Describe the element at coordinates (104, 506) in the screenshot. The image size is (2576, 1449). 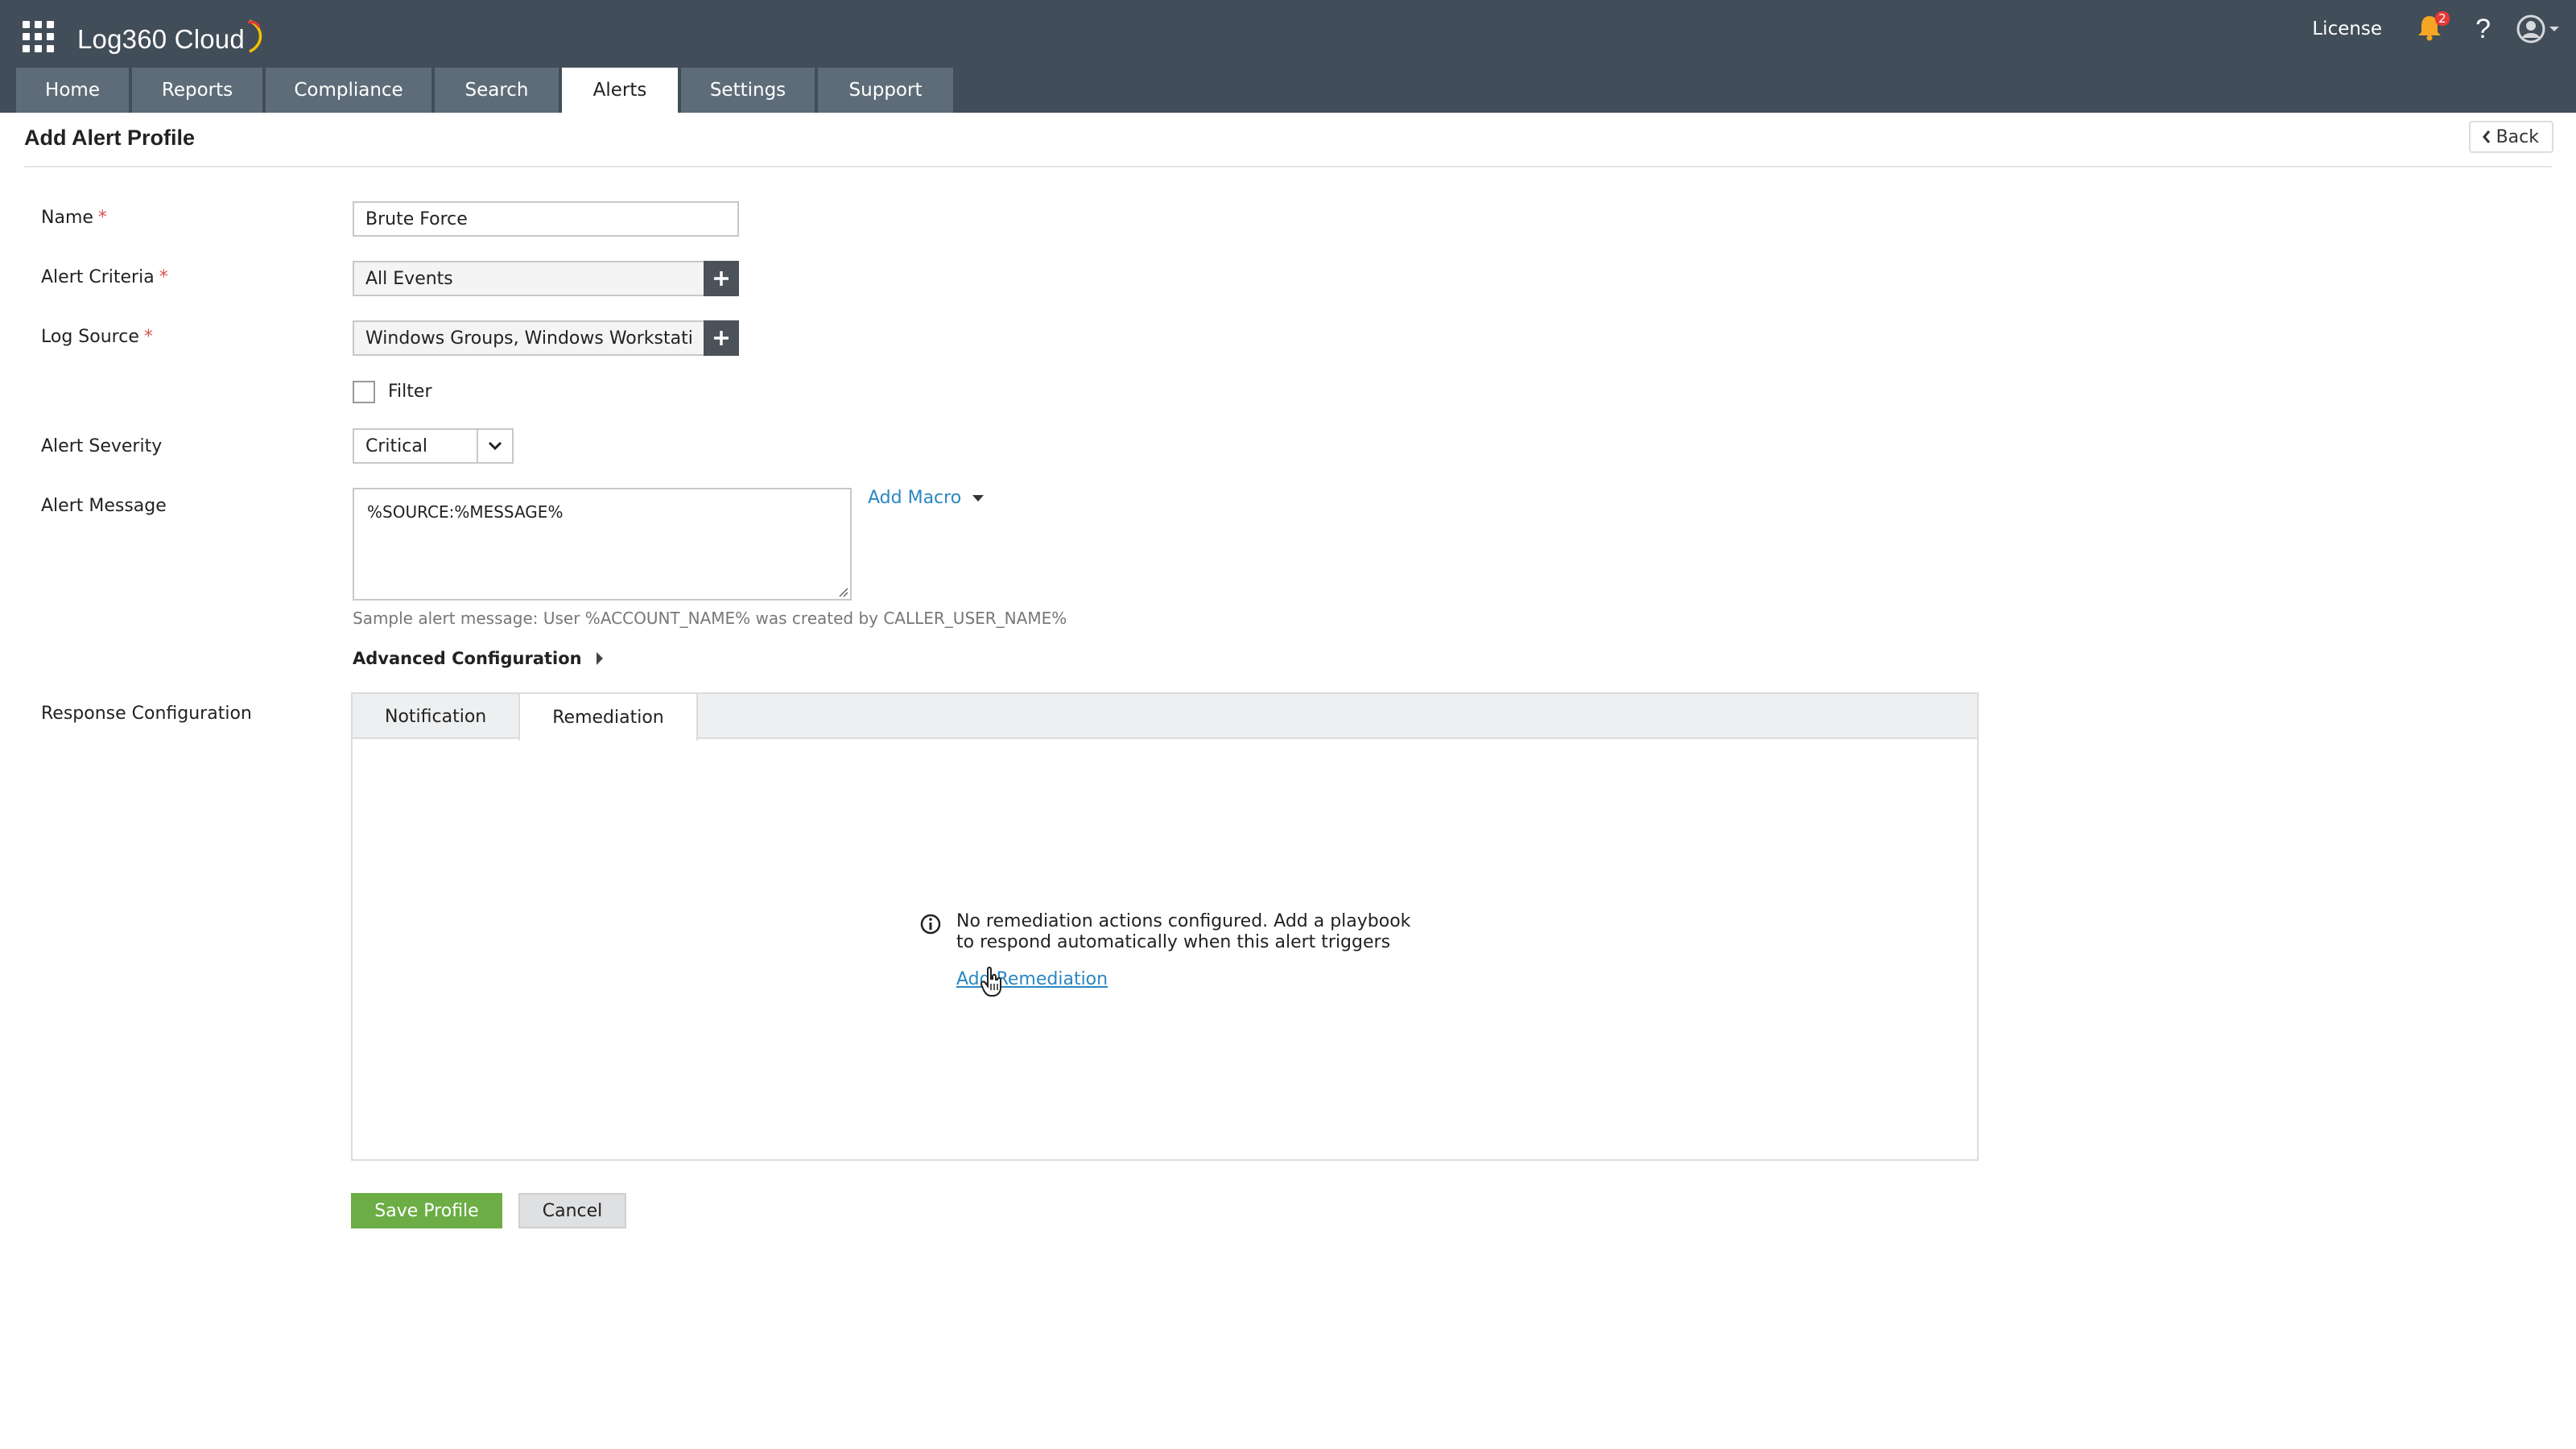
I see `alert-message-label: Alert Message` at that location.